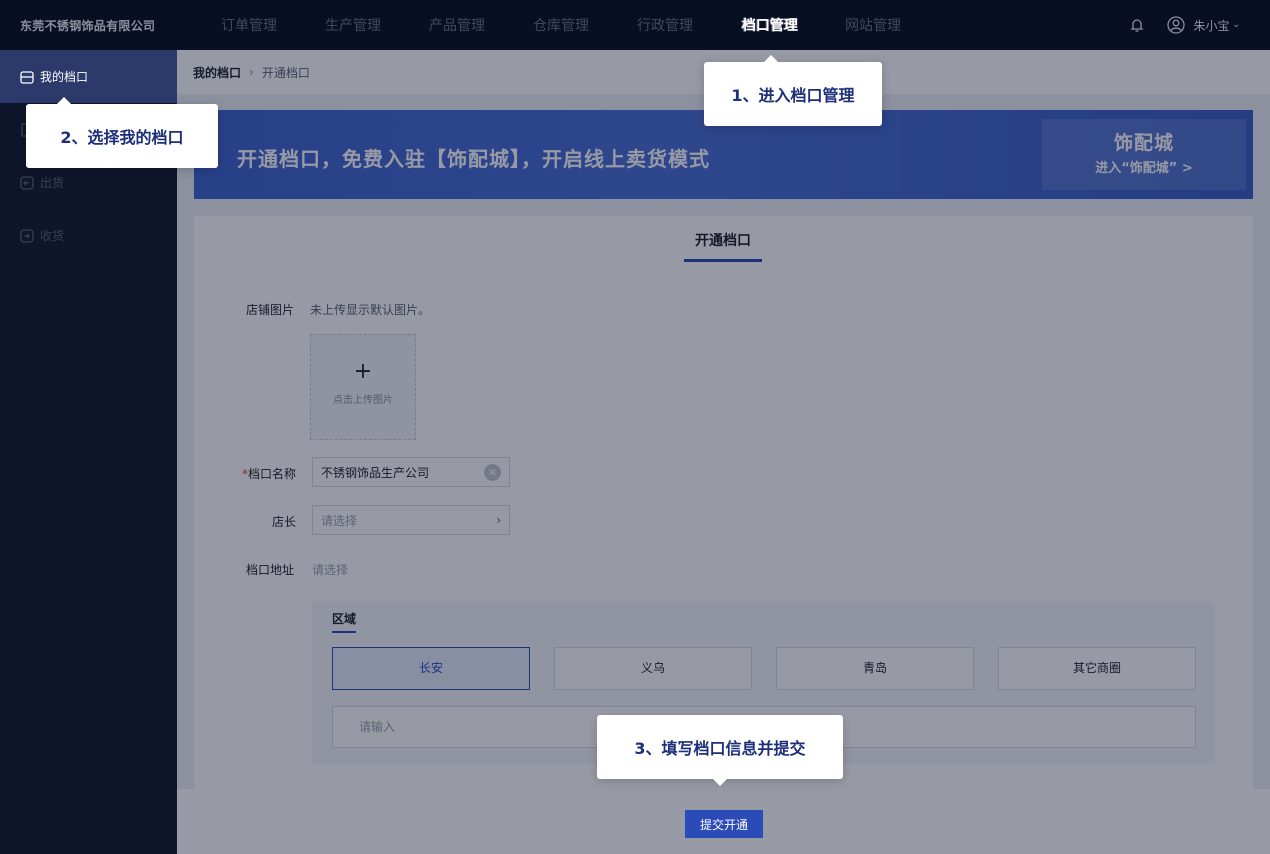  Describe the element at coordinates (64, 77) in the screenshot. I see `sidebar-item-label: 我的档口` at that location.